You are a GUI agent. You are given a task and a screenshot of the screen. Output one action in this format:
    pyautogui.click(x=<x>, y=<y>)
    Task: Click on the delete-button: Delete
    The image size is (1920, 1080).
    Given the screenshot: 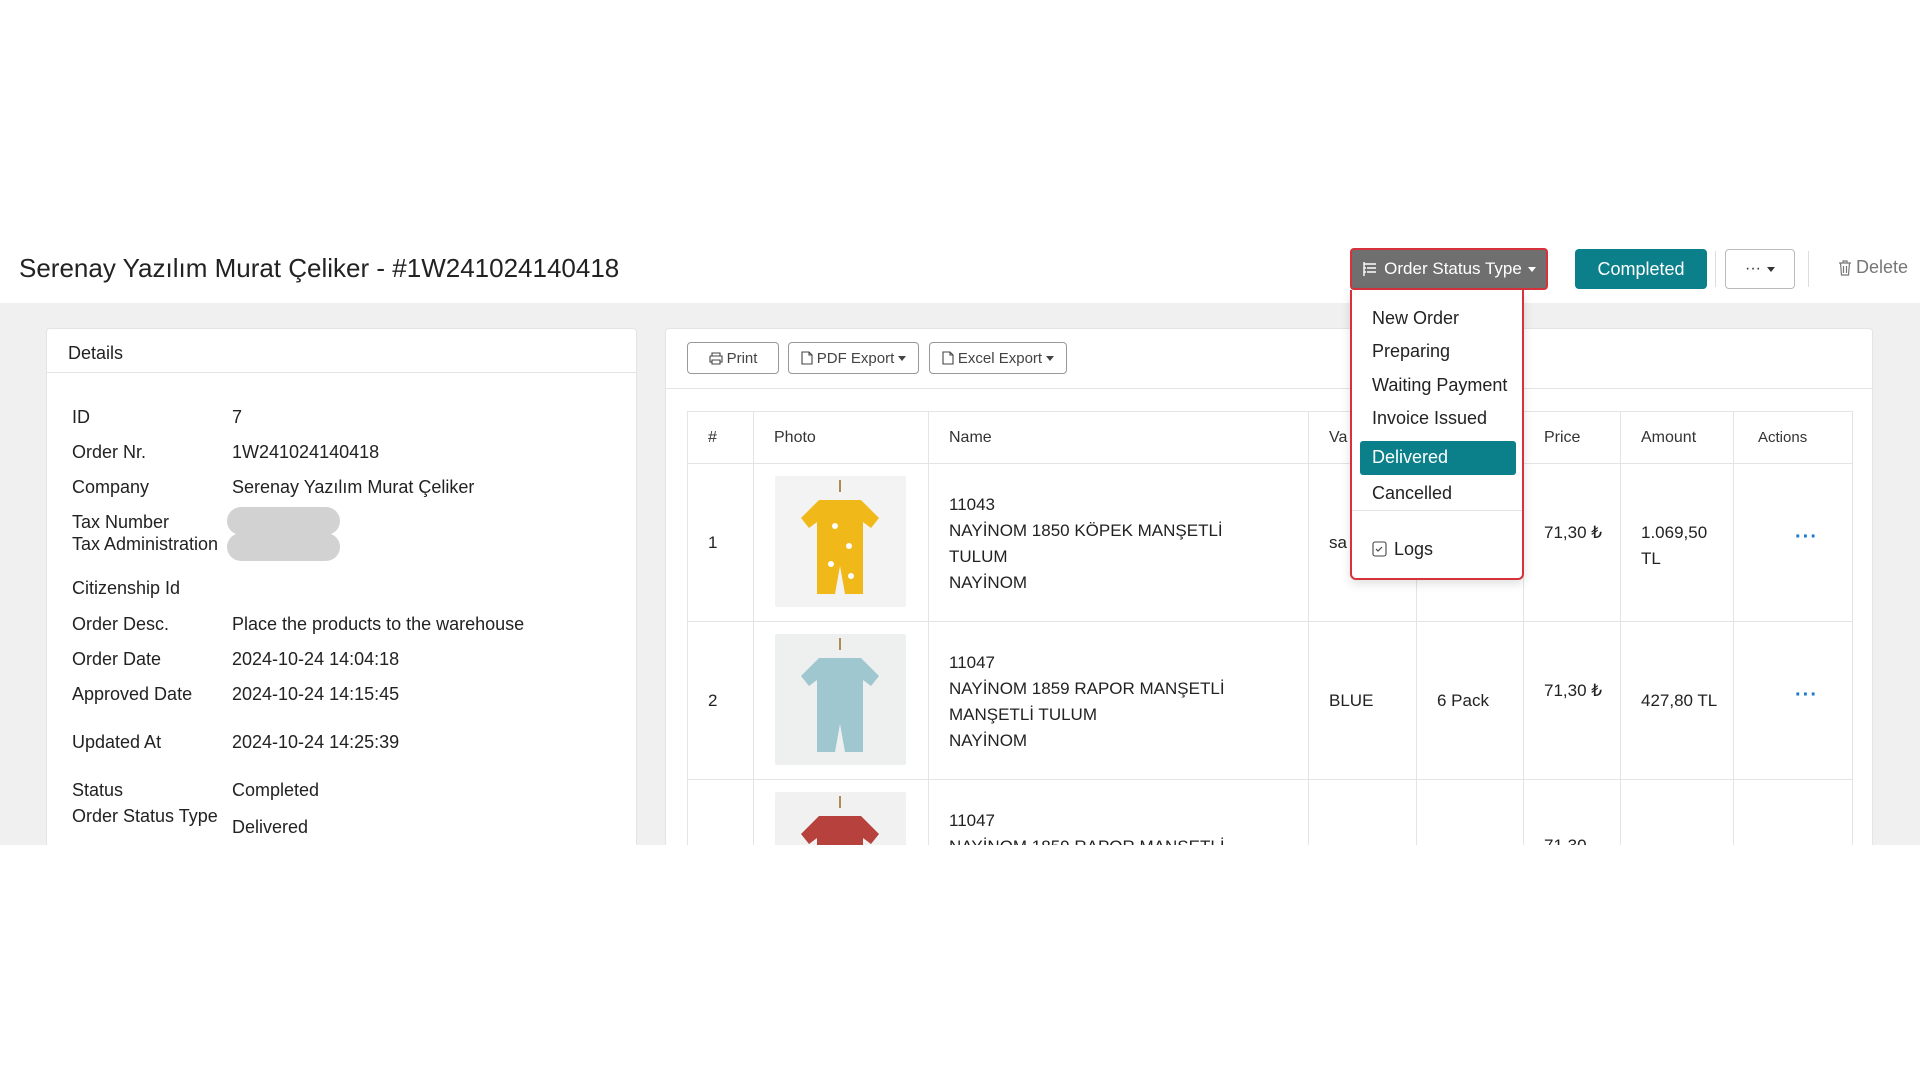 What is the action you would take?
    pyautogui.click(x=1873, y=267)
    